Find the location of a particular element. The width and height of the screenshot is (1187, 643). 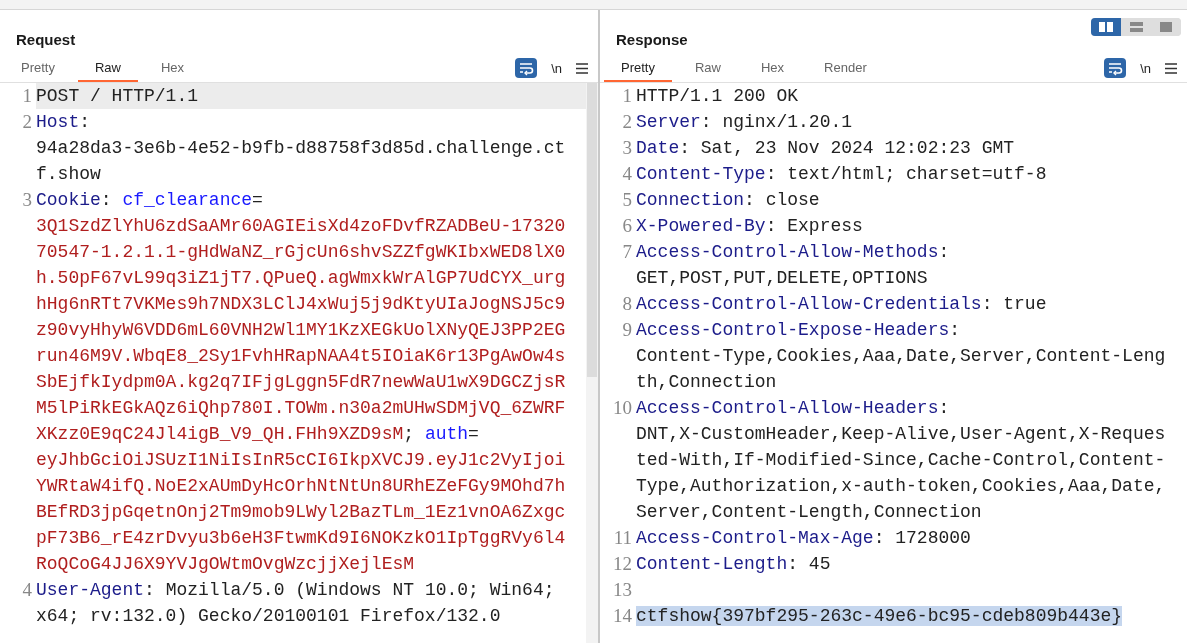

line-number: 8 is located at coordinates (627, 304).